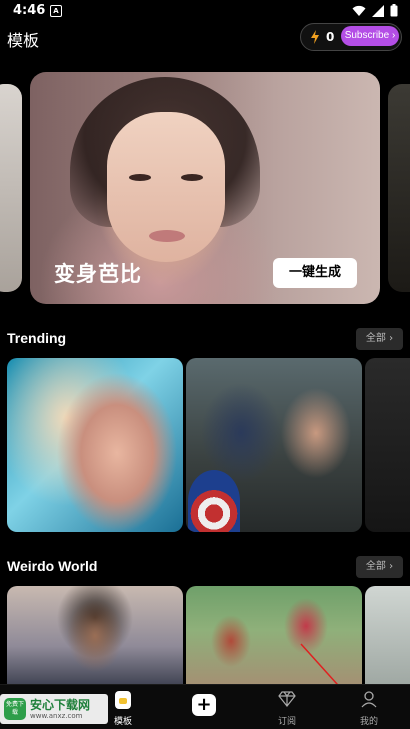 The width and height of the screenshot is (410, 729). What do you see at coordinates (52, 566) in the screenshot?
I see `section-title: Weirdo World` at bounding box center [52, 566].